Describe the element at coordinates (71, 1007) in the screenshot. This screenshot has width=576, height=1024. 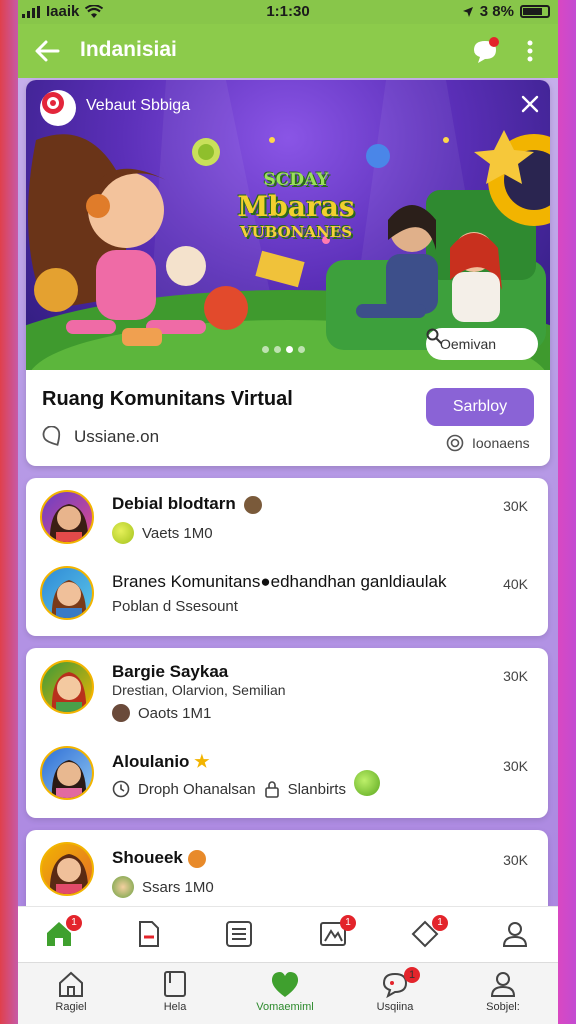
I see `tab-label: Ragiel` at that location.